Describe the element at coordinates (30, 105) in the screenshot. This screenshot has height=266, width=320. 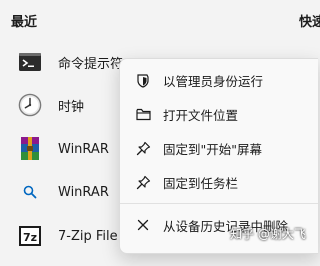
I see `clock-icon` at that location.